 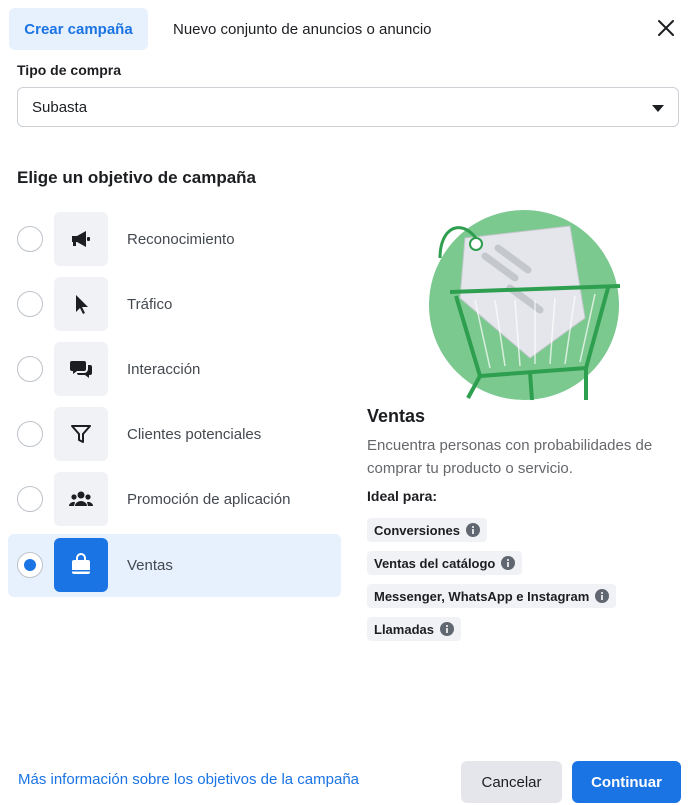 I want to click on objective-option-awareness: Reconocimiento, so click(x=174, y=239).